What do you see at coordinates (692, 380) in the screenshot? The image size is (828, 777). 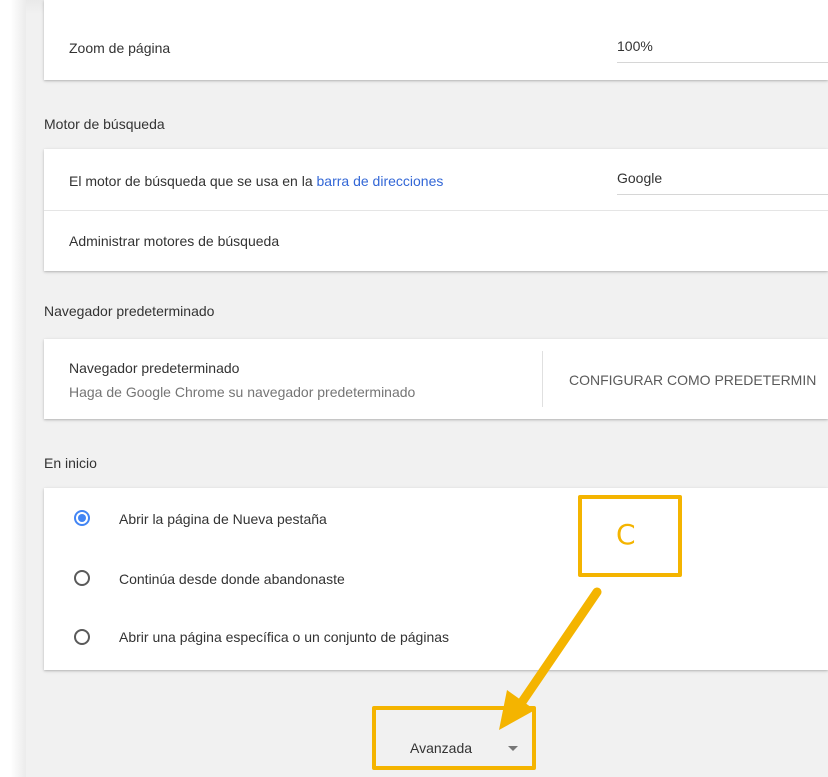 I see `set-default-button: CONFIGURAR COMO PREDETERMIN` at bounding box center [692, 380].